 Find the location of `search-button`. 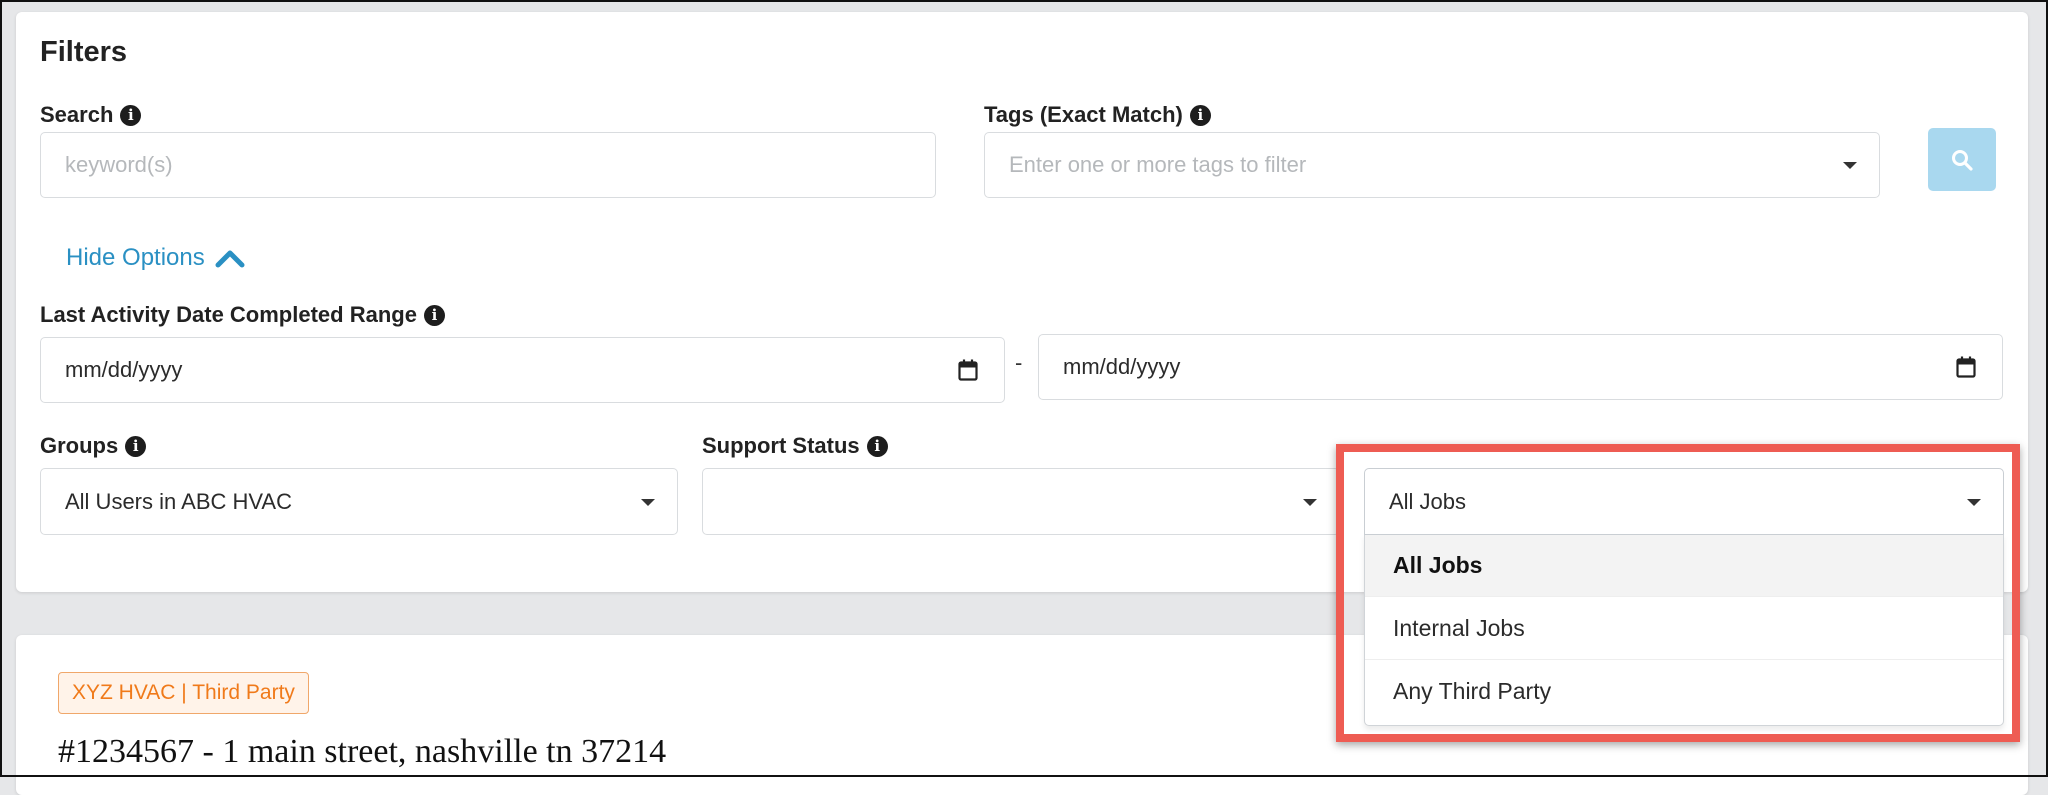

search-button is located at coordinates (1962, 159).